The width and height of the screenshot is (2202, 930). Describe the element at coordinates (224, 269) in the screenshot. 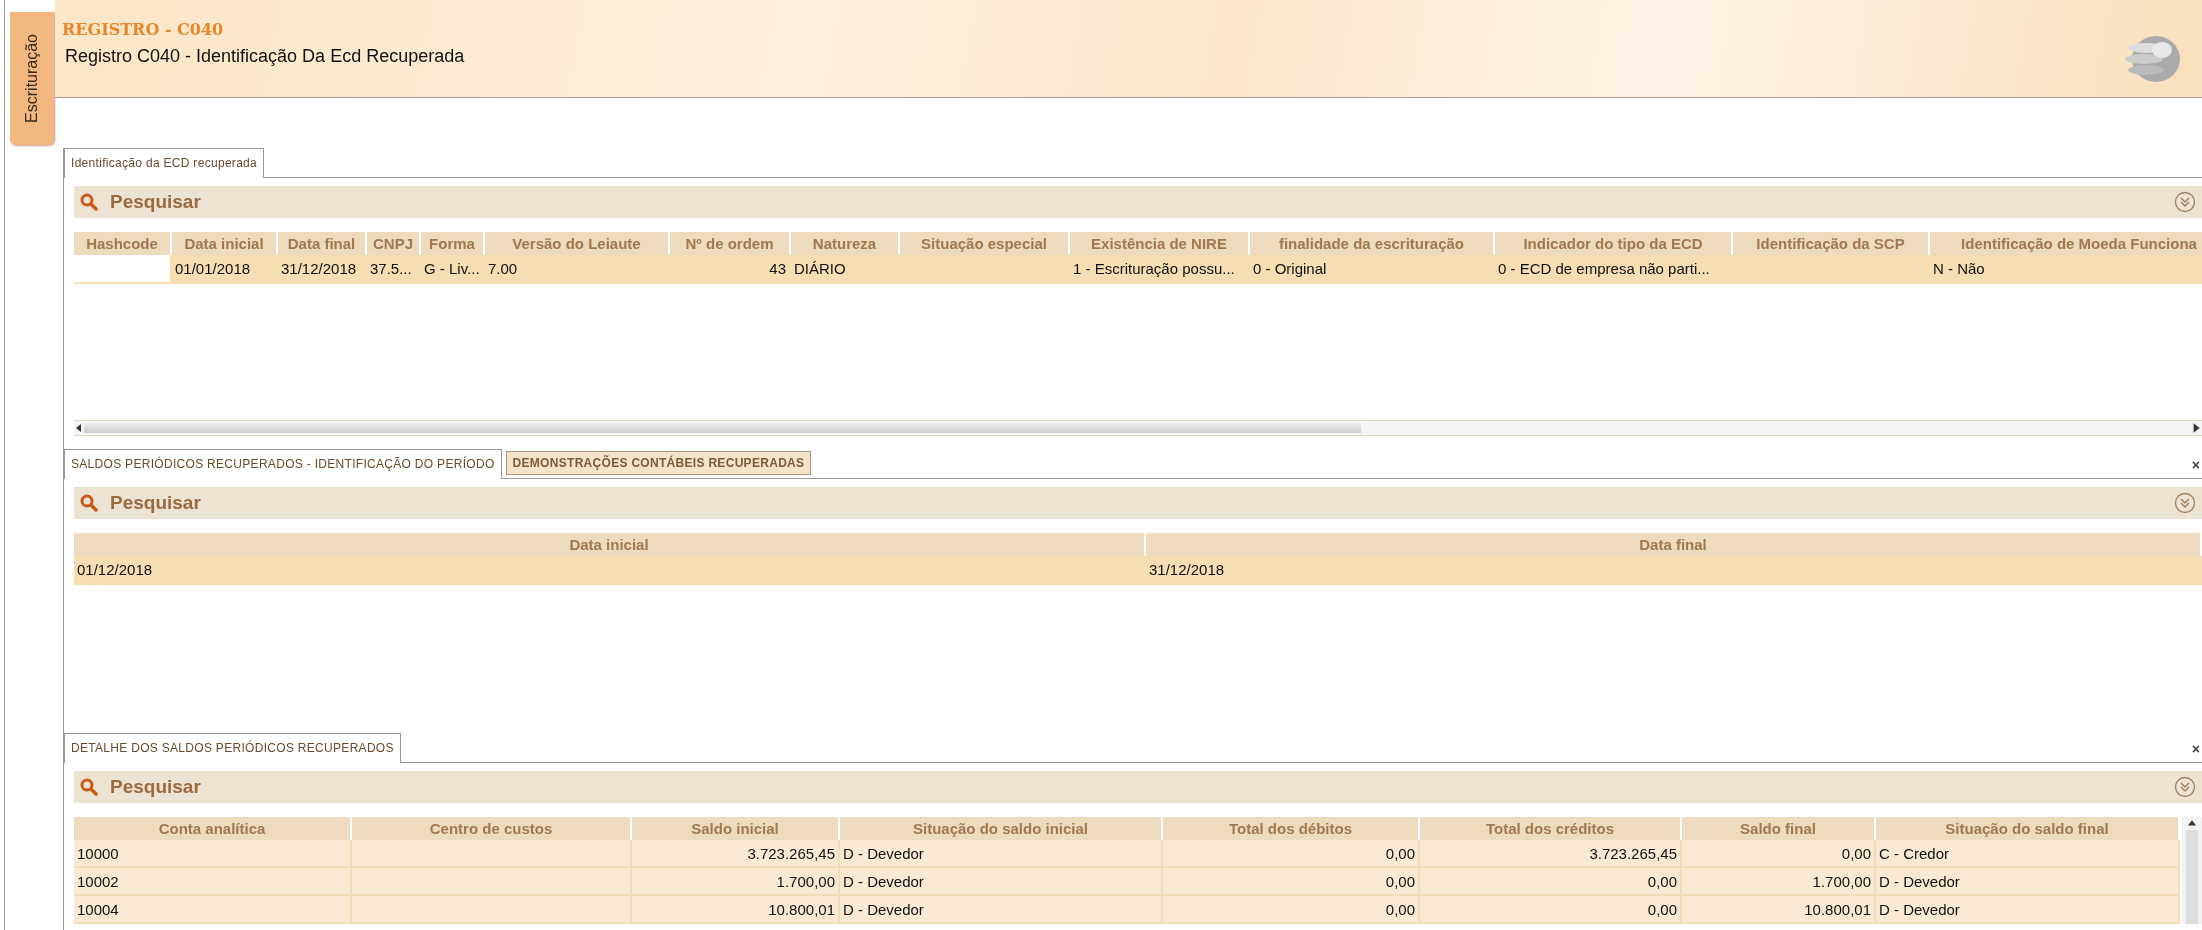

I see `table-cell: 01/01/2018` at that location.